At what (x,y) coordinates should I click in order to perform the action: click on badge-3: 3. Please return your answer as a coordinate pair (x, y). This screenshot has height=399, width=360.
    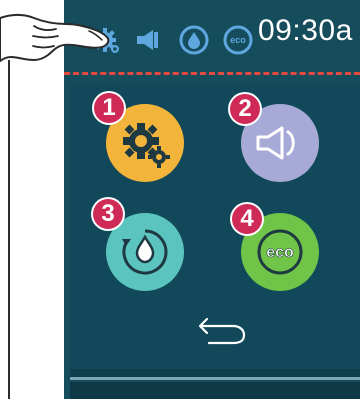
    Looking at the image, I should click on (108, 214).